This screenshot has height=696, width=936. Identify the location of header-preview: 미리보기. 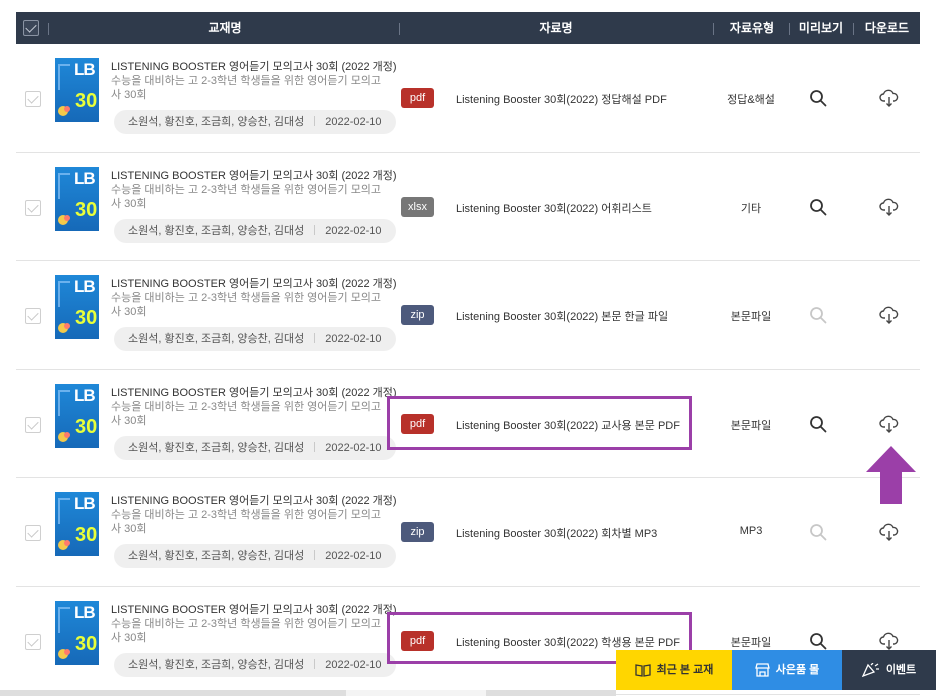
(821, 28).